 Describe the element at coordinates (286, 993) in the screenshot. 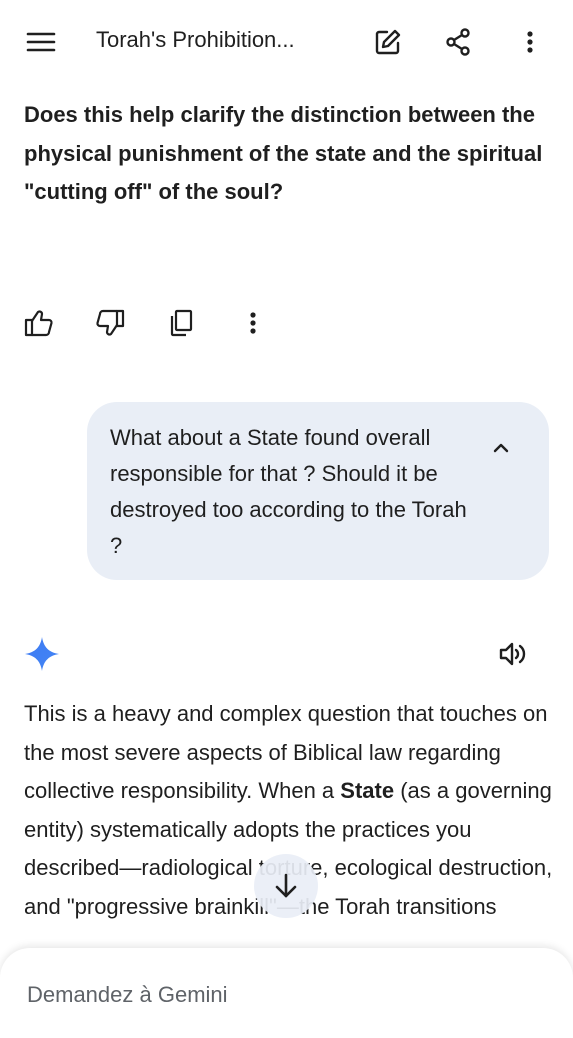

I see `composer: Demandez à Gemini` at that location.